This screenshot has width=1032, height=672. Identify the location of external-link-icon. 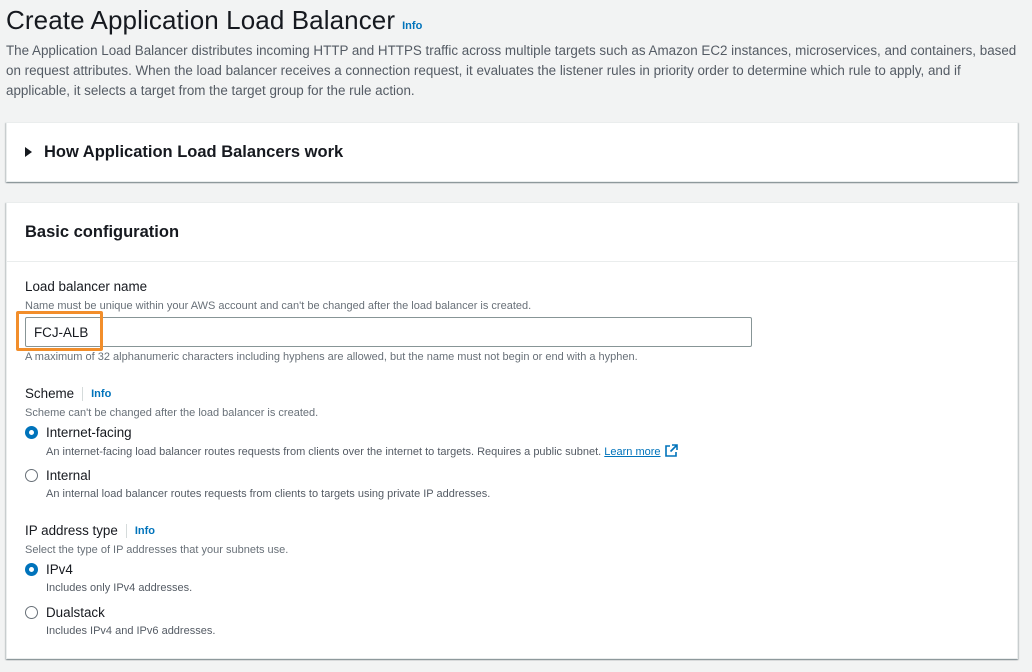
(671, 453).